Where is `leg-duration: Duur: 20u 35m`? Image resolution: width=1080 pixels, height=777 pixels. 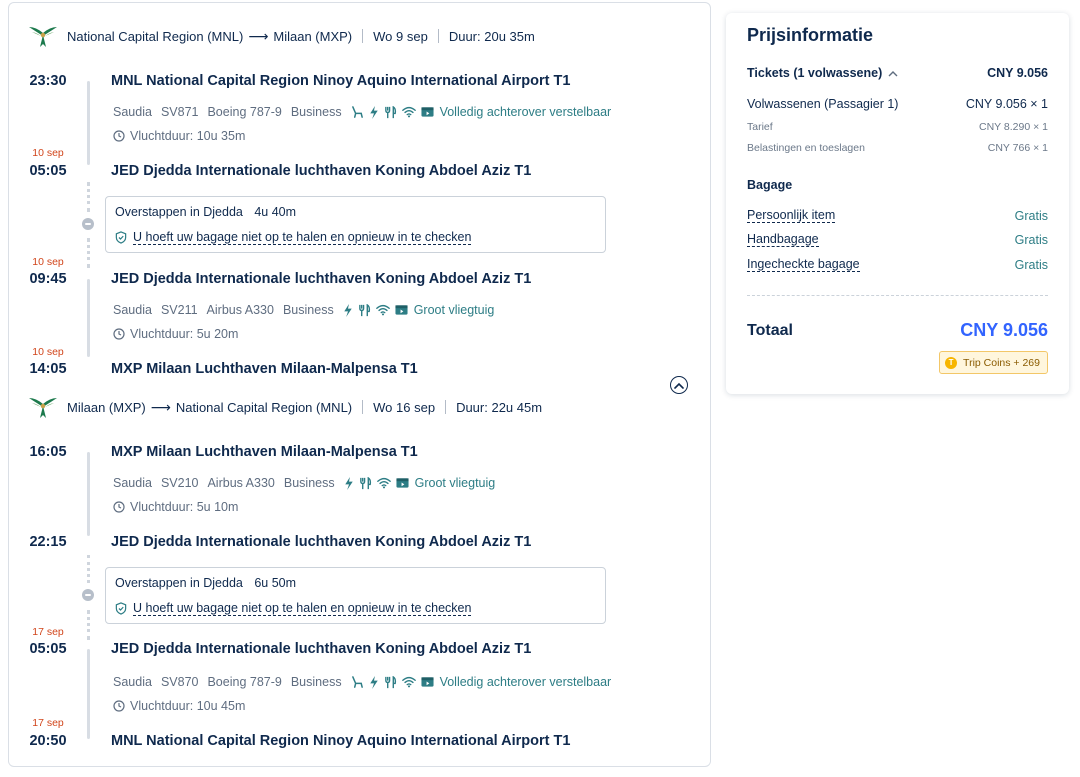
leg-duration: Duur: 20u 35m is located at coordinates (491, 36).